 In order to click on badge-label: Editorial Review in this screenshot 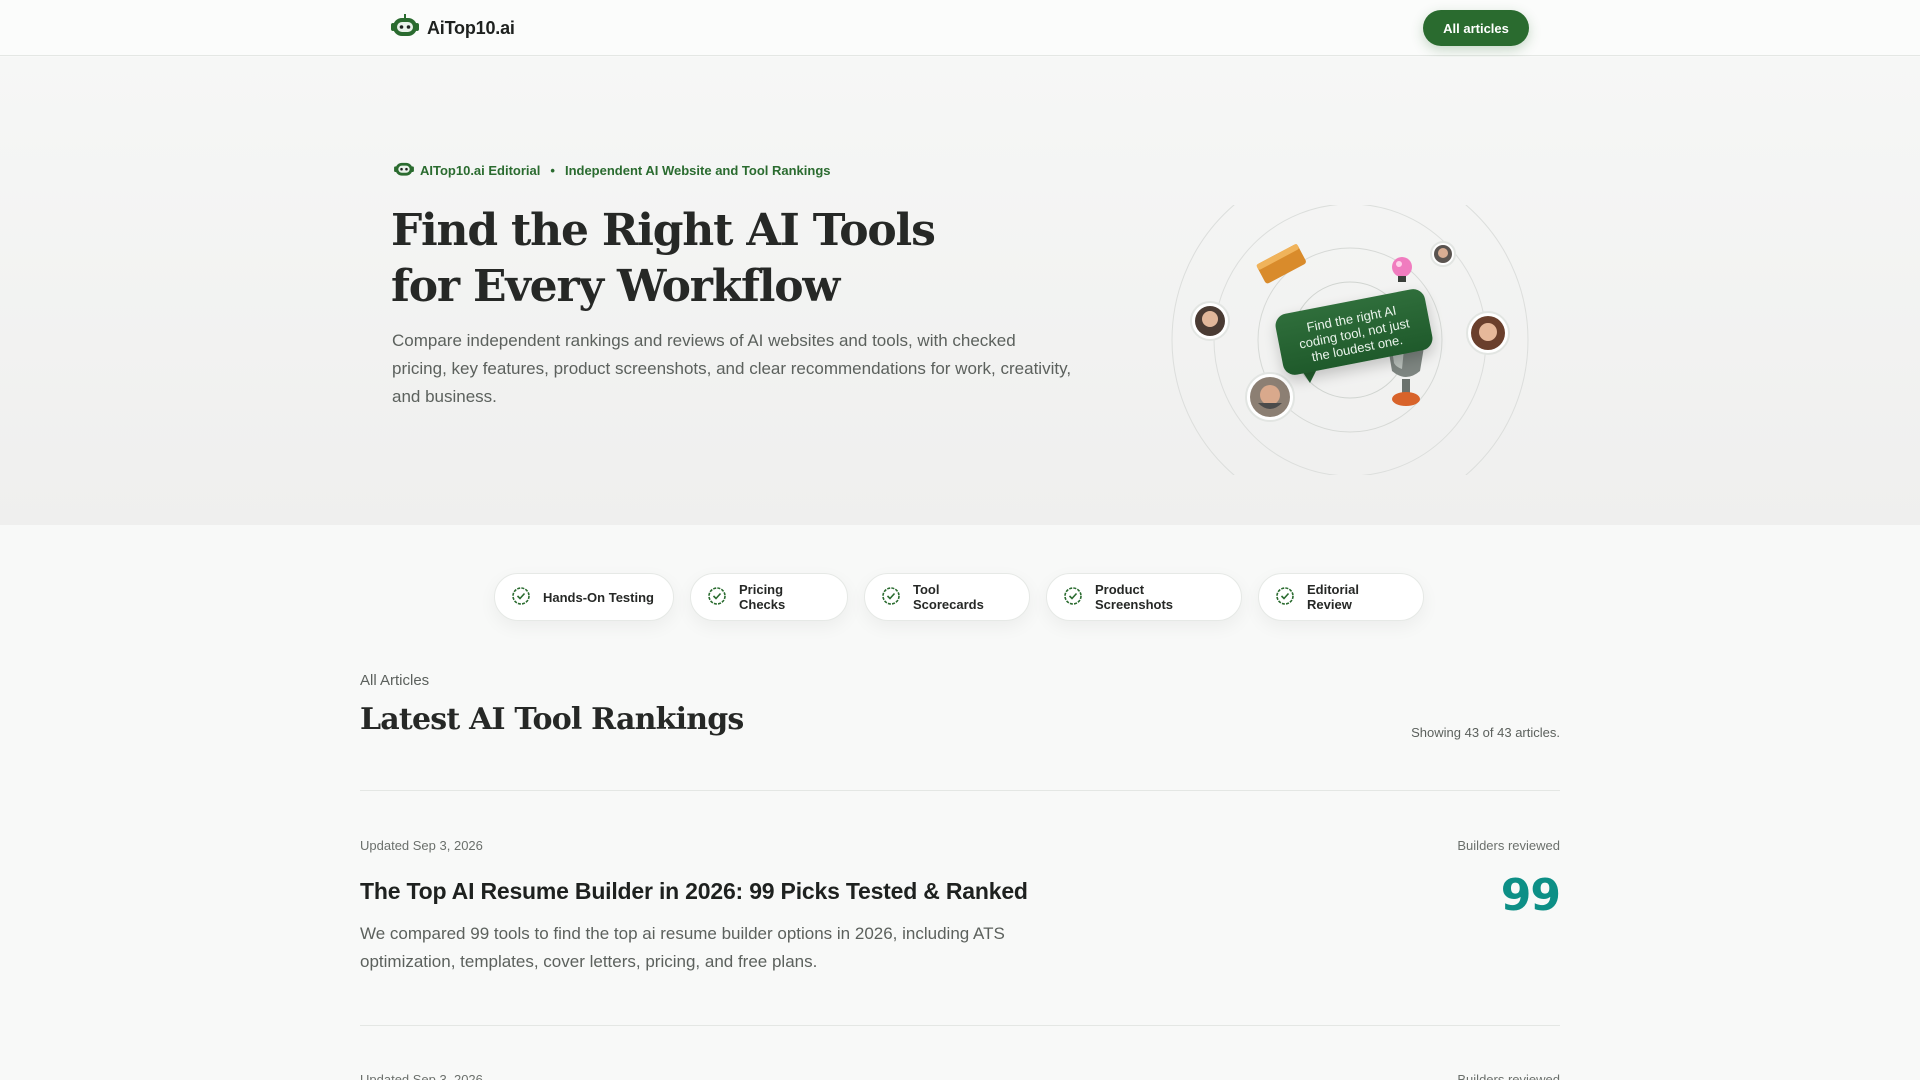, I will do `click(1333, 597)`.